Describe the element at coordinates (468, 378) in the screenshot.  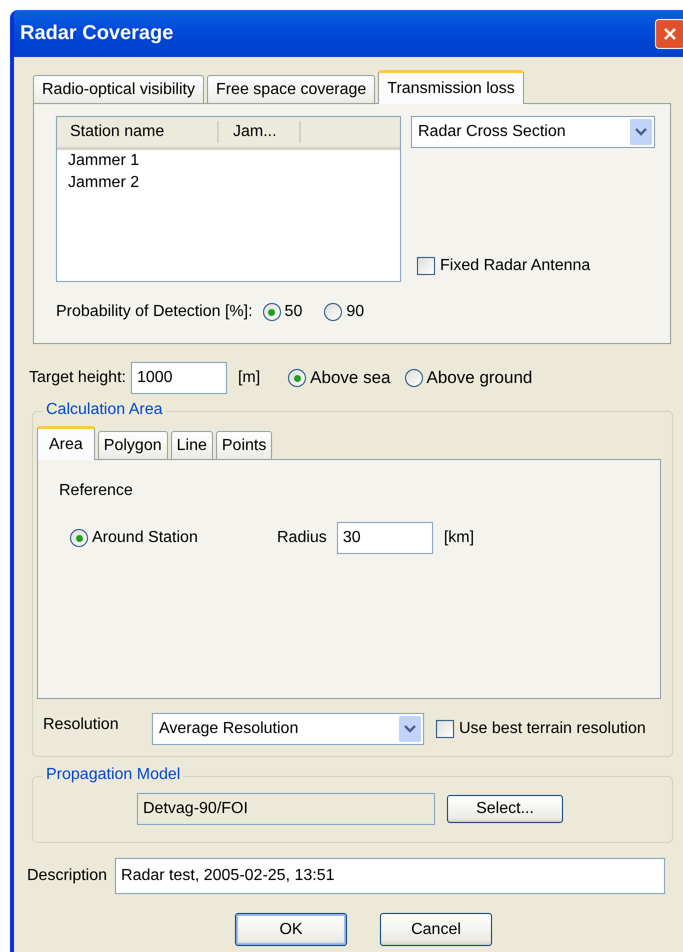
I see `radio-option: Above ground` at that location.